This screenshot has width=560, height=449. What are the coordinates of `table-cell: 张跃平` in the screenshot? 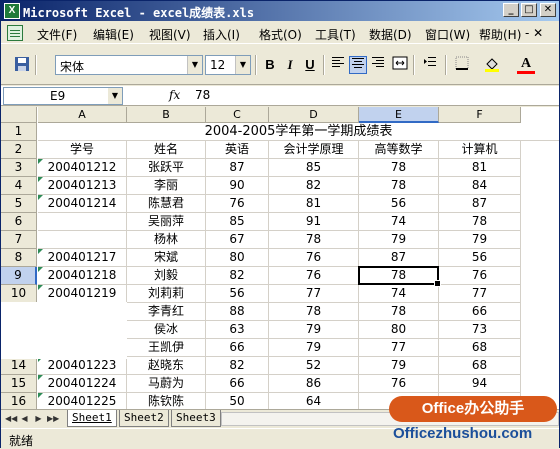 It's located at (166, 168).